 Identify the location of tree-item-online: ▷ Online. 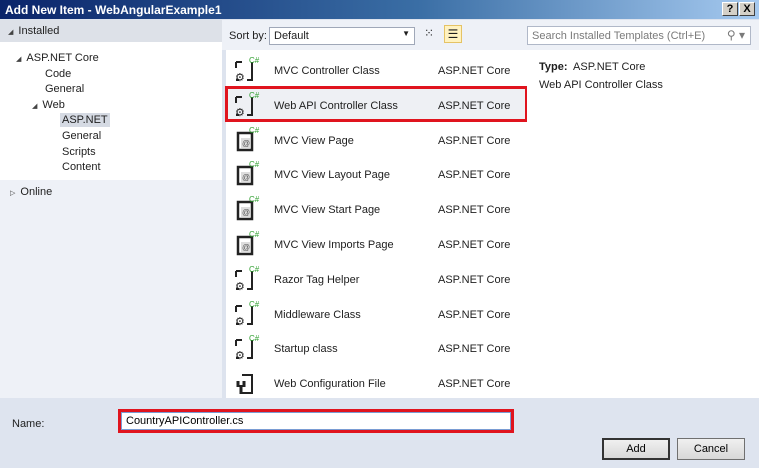
(31, 192).